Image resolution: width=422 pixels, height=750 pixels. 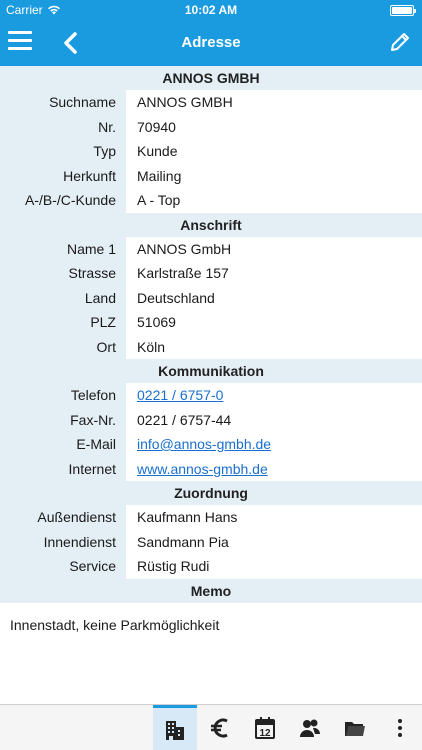 I want to click on tab-bar: 12, so click(x=211, y=727).